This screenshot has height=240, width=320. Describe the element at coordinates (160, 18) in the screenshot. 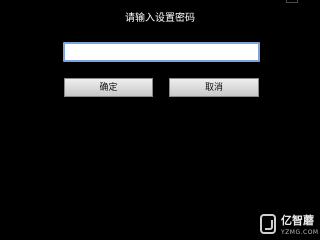

I see `dialog-title: 请输入设置密码` at that location.